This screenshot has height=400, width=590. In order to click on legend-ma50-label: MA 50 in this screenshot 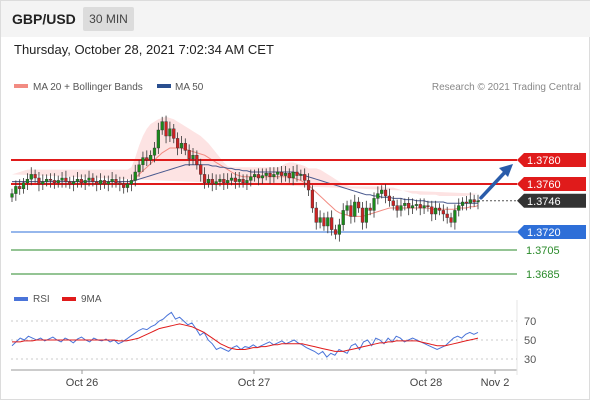, I will do `click(189, 87)`.